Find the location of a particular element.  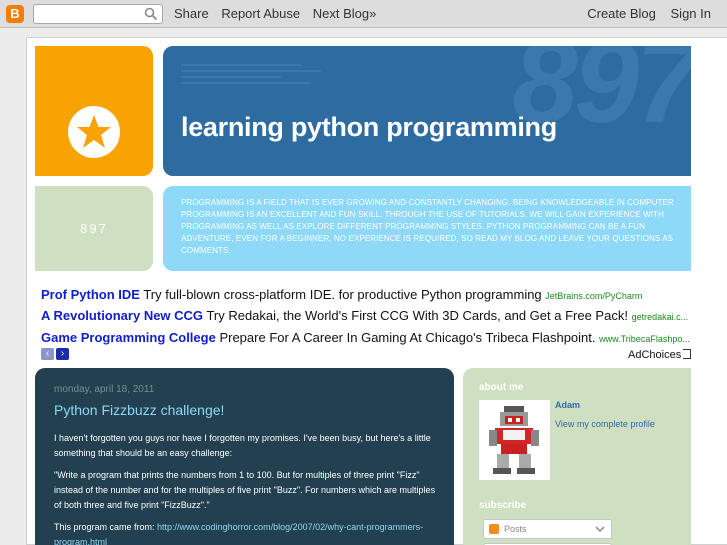

post-source-label: This program came from: is located at coordinates (106, 527).